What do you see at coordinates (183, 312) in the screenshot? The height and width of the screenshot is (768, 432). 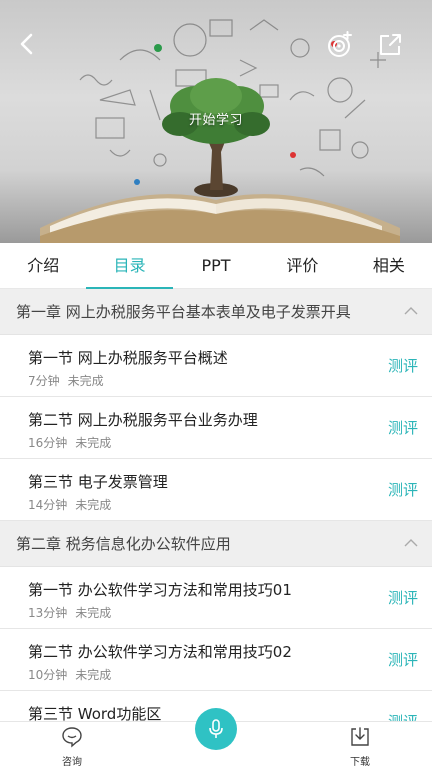 I see `chapter-title: 第一章 网上办税服务平台基本表单及电子发票开具` at bounding box center [183, 312].